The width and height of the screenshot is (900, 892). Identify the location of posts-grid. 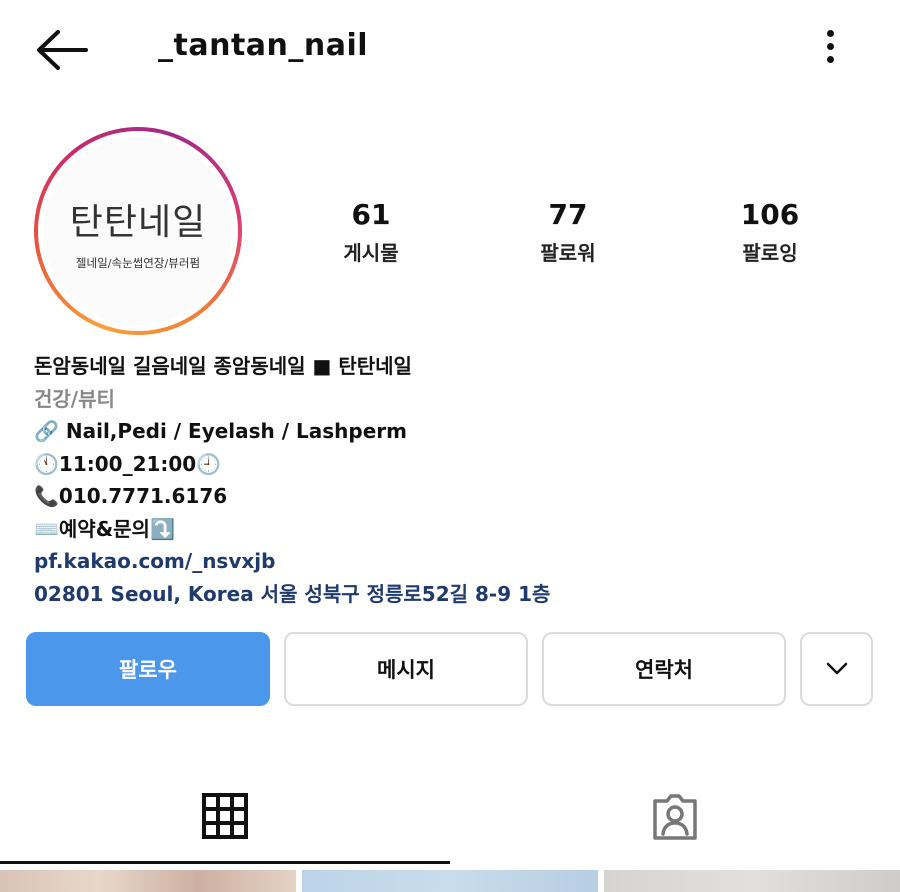
(450, 881).